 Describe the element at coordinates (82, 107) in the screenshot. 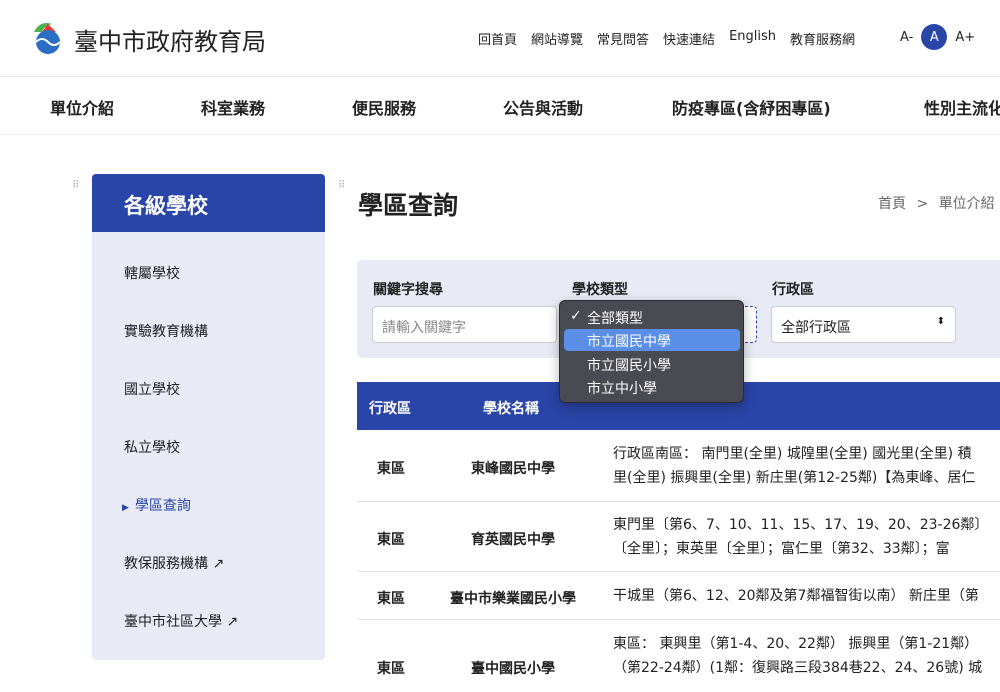

I see `nav-unit: 單位介紹` at that location.